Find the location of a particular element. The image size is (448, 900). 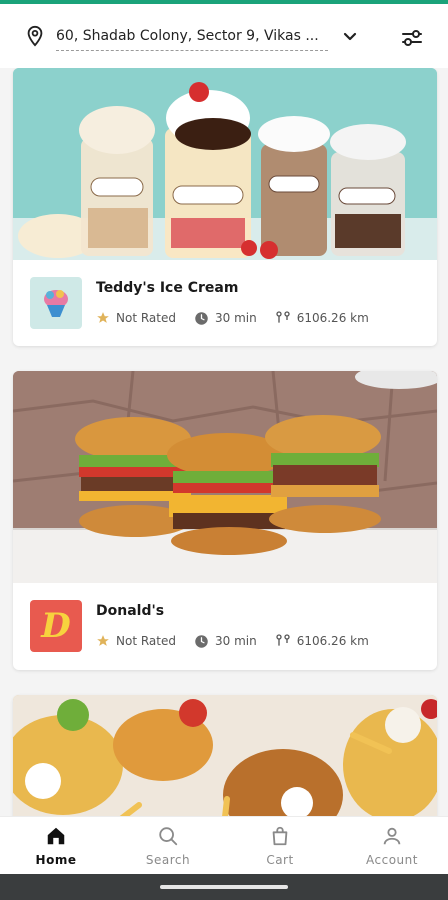

donalds-logo-letter: D is located at coordinates (56, 626).